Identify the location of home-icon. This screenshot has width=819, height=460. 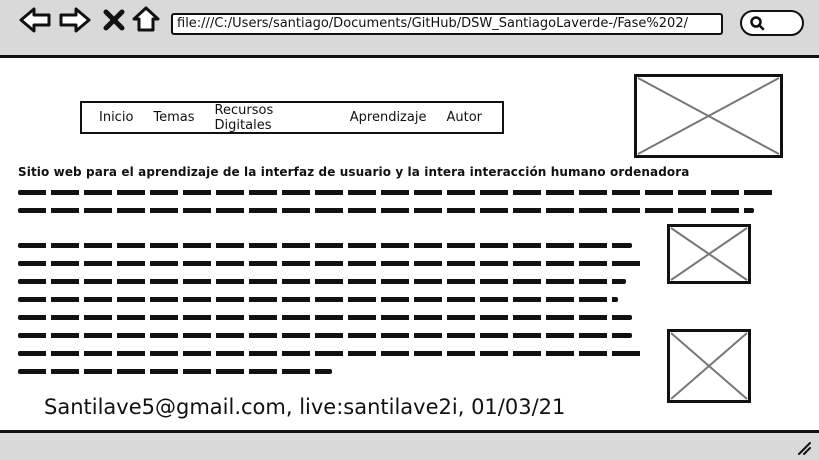
(146, 19).